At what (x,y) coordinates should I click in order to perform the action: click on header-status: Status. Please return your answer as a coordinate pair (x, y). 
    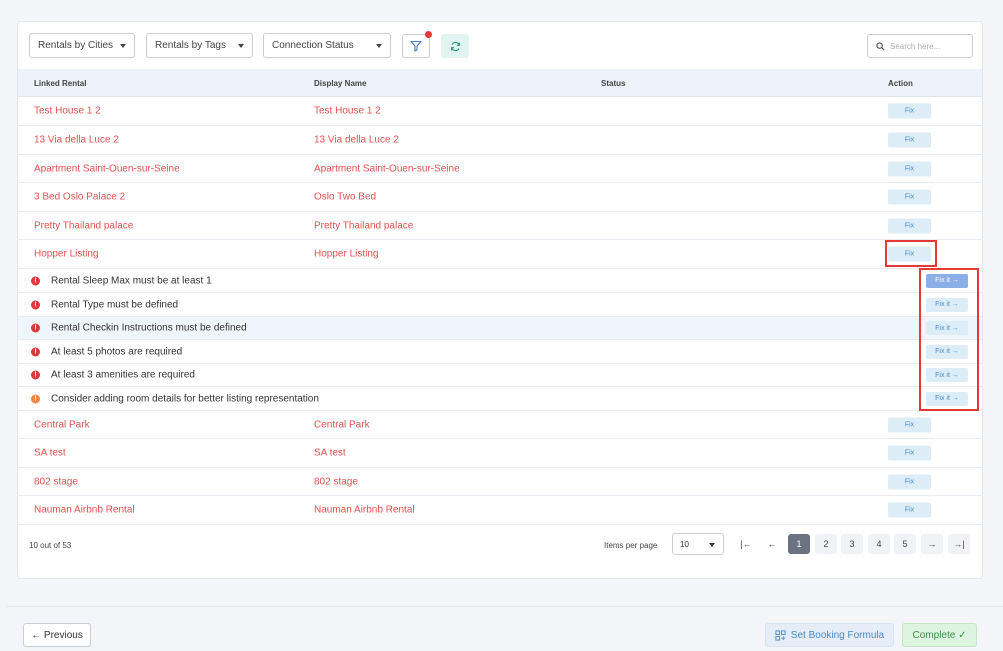
    Looking at the image, I should click on (613, 83).